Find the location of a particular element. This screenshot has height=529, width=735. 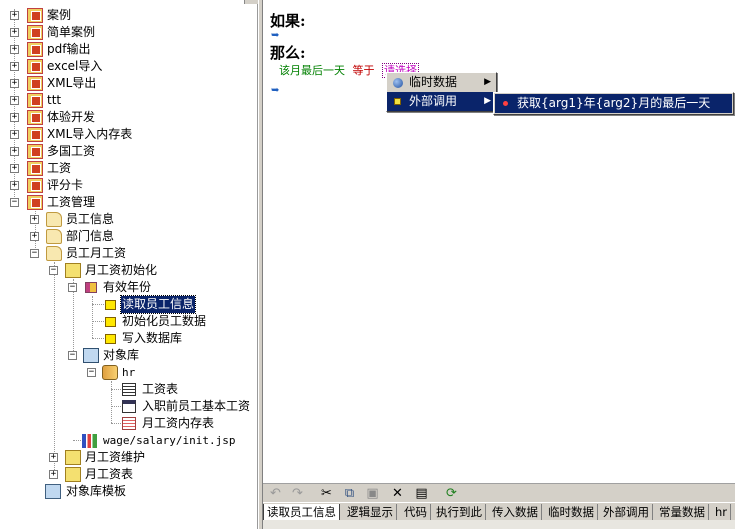

tree-item-label: 初始化员工数据 is located at coordinates (164, 321).